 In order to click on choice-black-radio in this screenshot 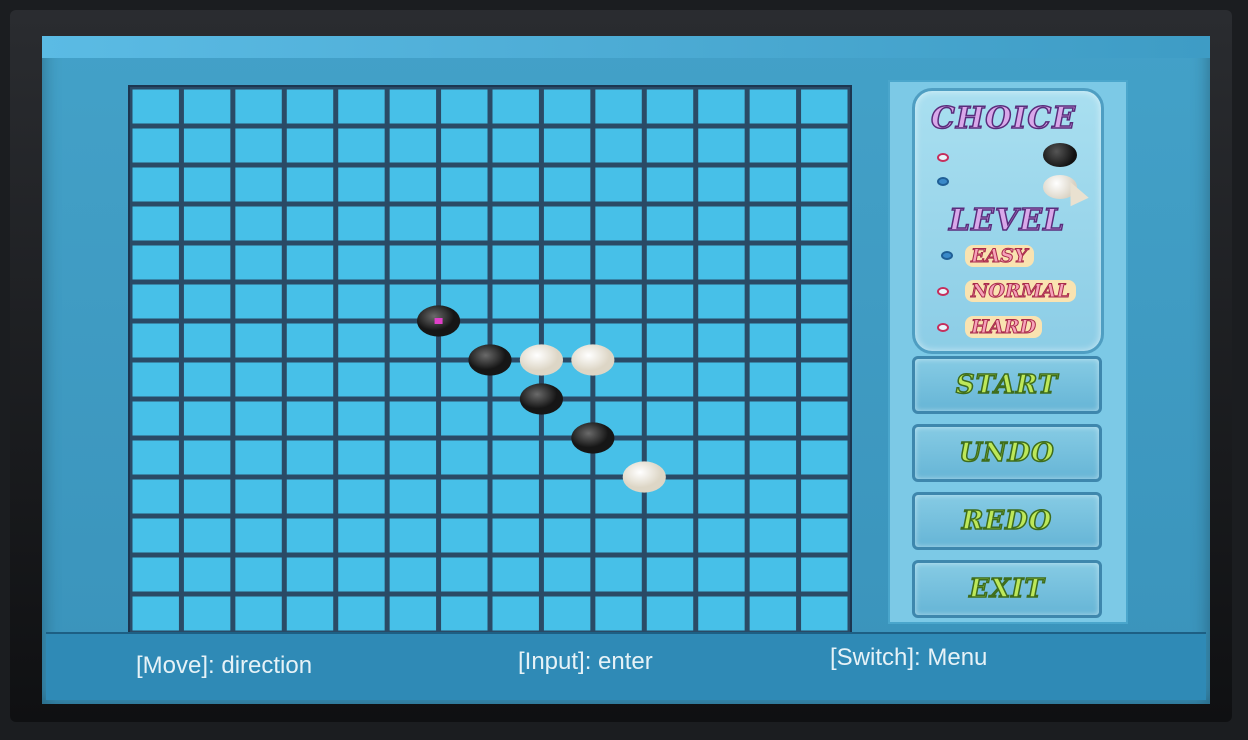, I will do `click(943, 157)`.